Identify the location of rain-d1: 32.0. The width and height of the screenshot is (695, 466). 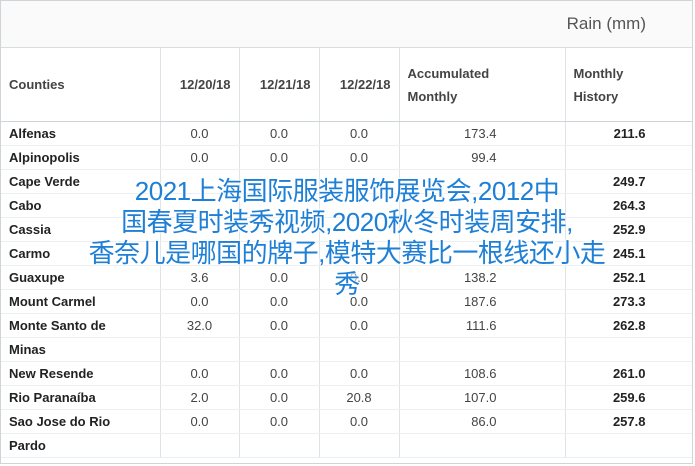
(200, 325).